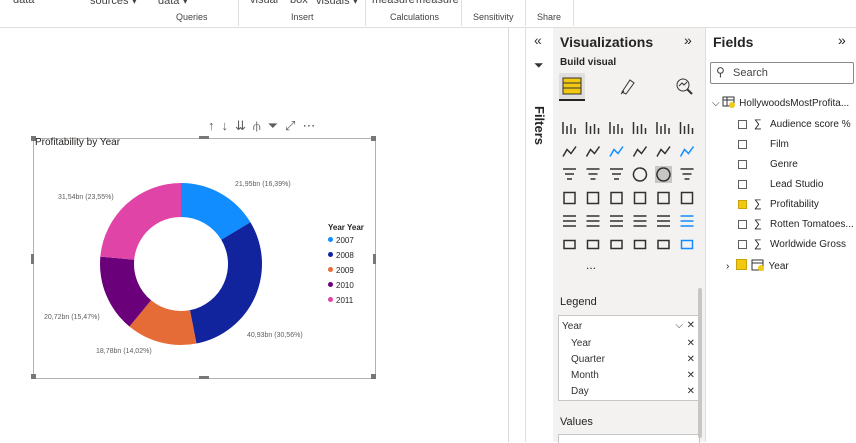  What do you see at coordinates (341, 240) in the screenshot?
I see `legend-item-2007: 2007` at bounding box center [341, 240].